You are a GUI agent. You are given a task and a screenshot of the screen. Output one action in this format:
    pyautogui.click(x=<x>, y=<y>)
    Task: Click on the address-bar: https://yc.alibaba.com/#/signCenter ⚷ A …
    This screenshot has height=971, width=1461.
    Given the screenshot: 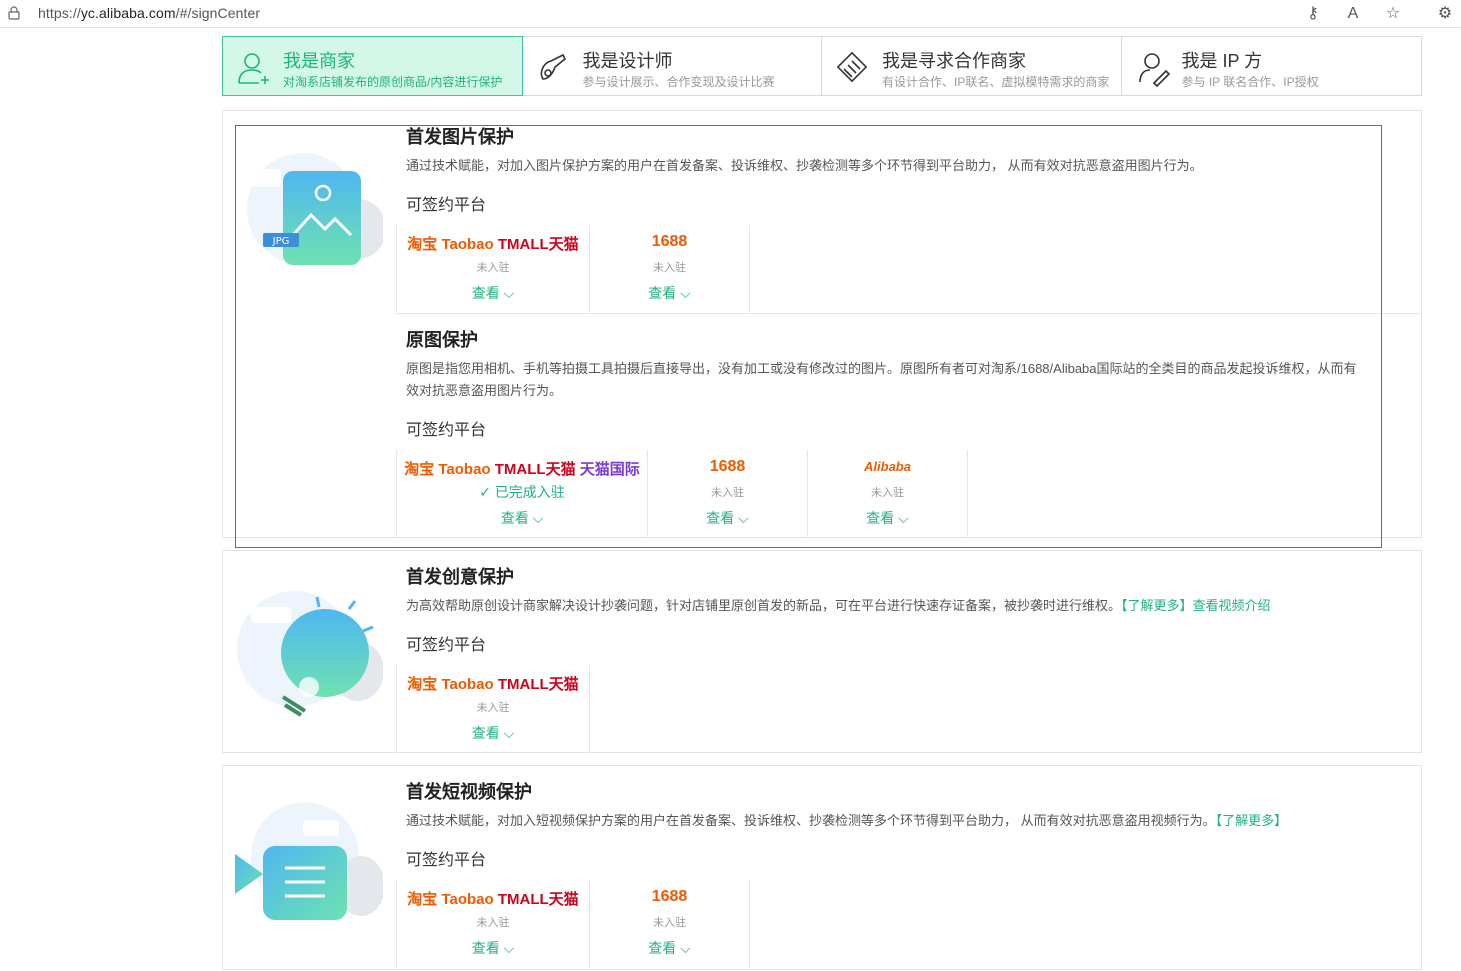 What is the action you would take?
    pyautogui.click(x=730, y=14)
    